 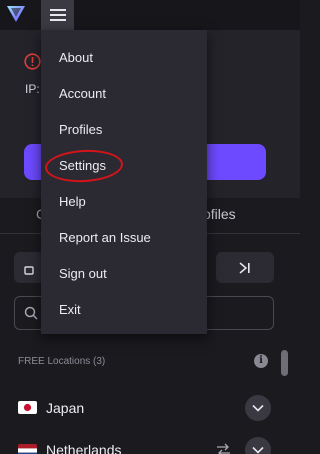 I want to click on menu-item-account: Account, so click(x=82, y=93).